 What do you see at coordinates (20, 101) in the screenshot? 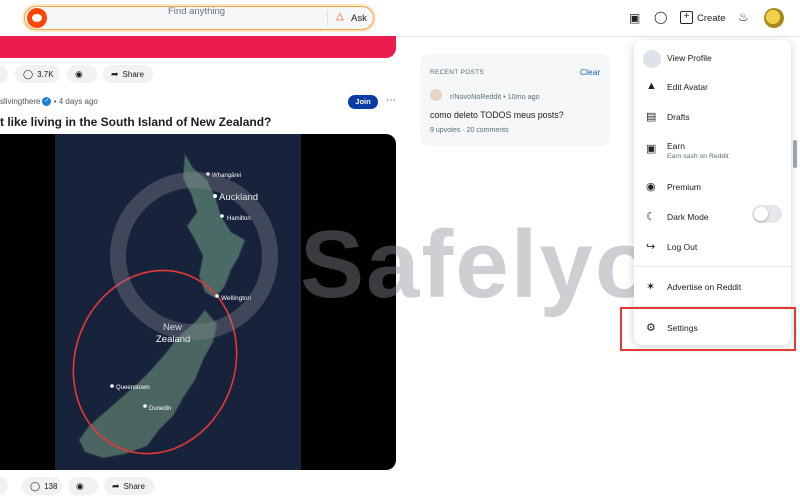
I see `post-author: slivingthere` at bounding box center [20, 101].